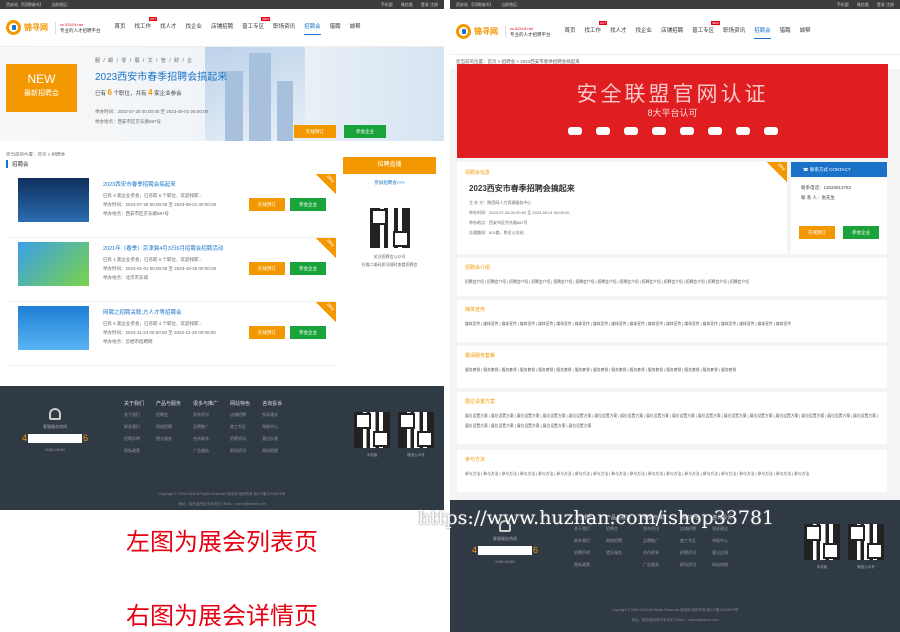 This screenshot has width=900, height=632. What do you see at coordinates (159, 312) in the screenshot?
I see `fair-name: 网聘之招聘关联,方人才等招聘会` at bounding box center [159, 312].